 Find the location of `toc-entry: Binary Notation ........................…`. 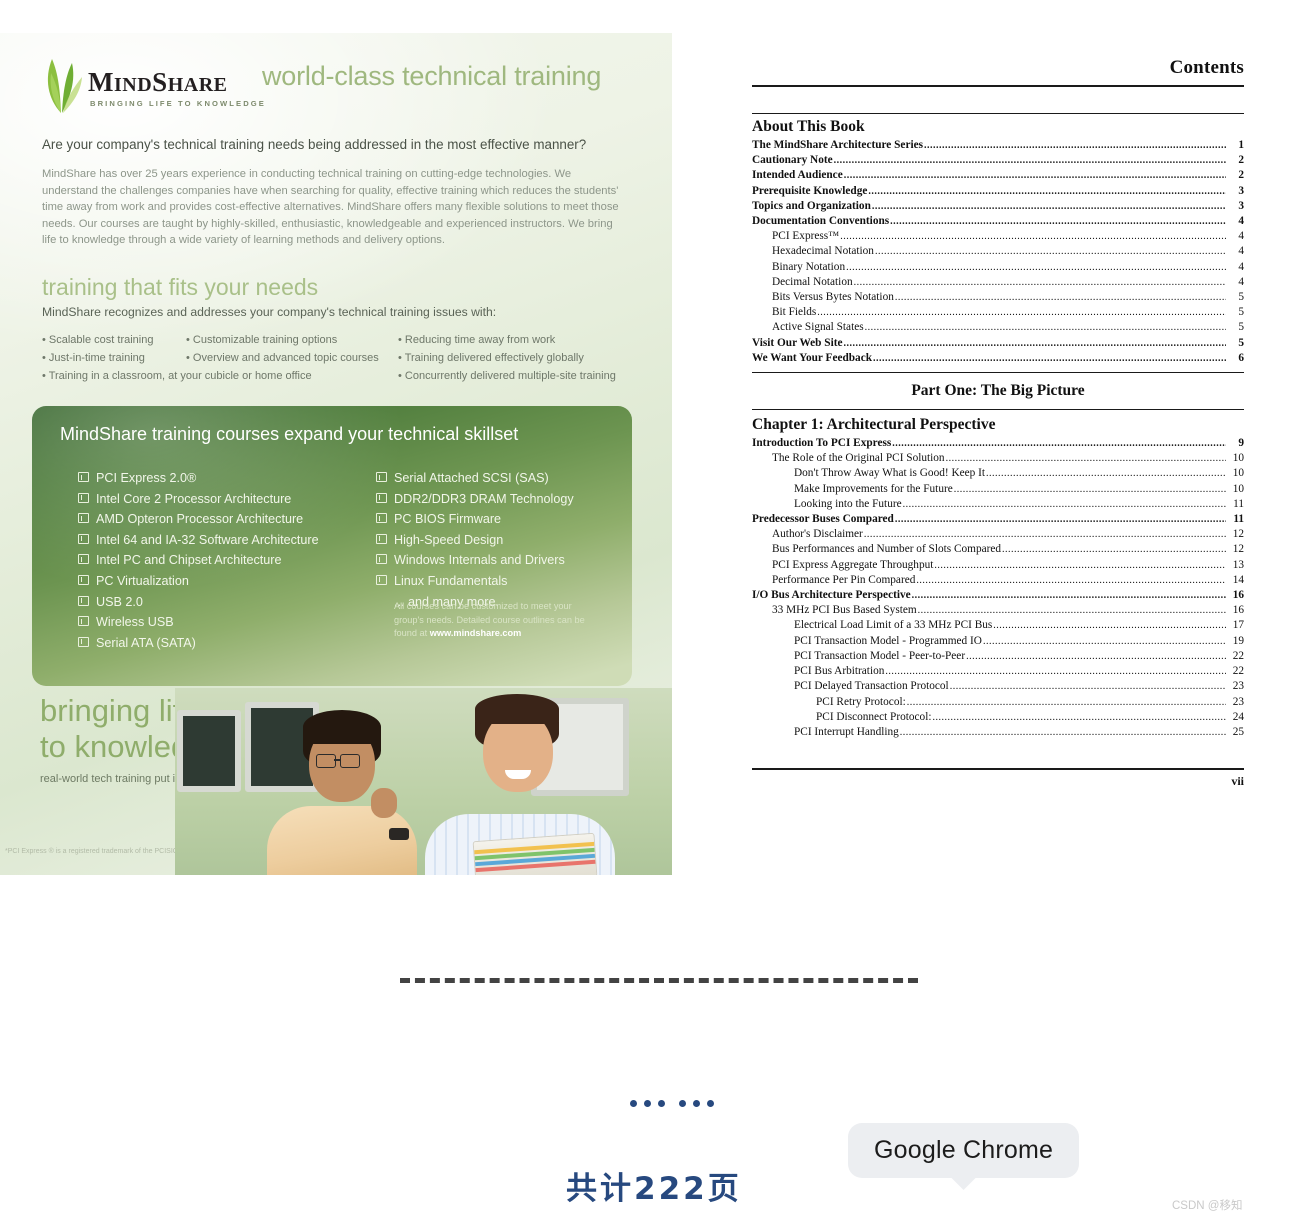

toc-entry: Binary Notation ........................… is located at coordinates (998, 267).